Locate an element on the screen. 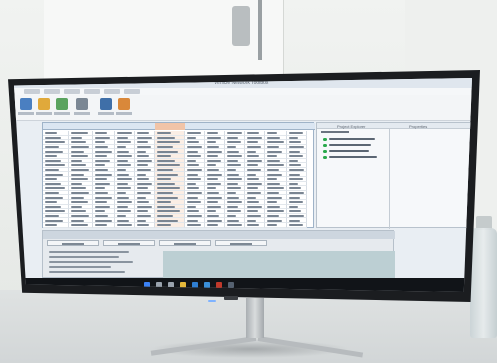 Image resolution: width=497 pixels, height=363 pixels. log-line is located at coordinates (80, 267).